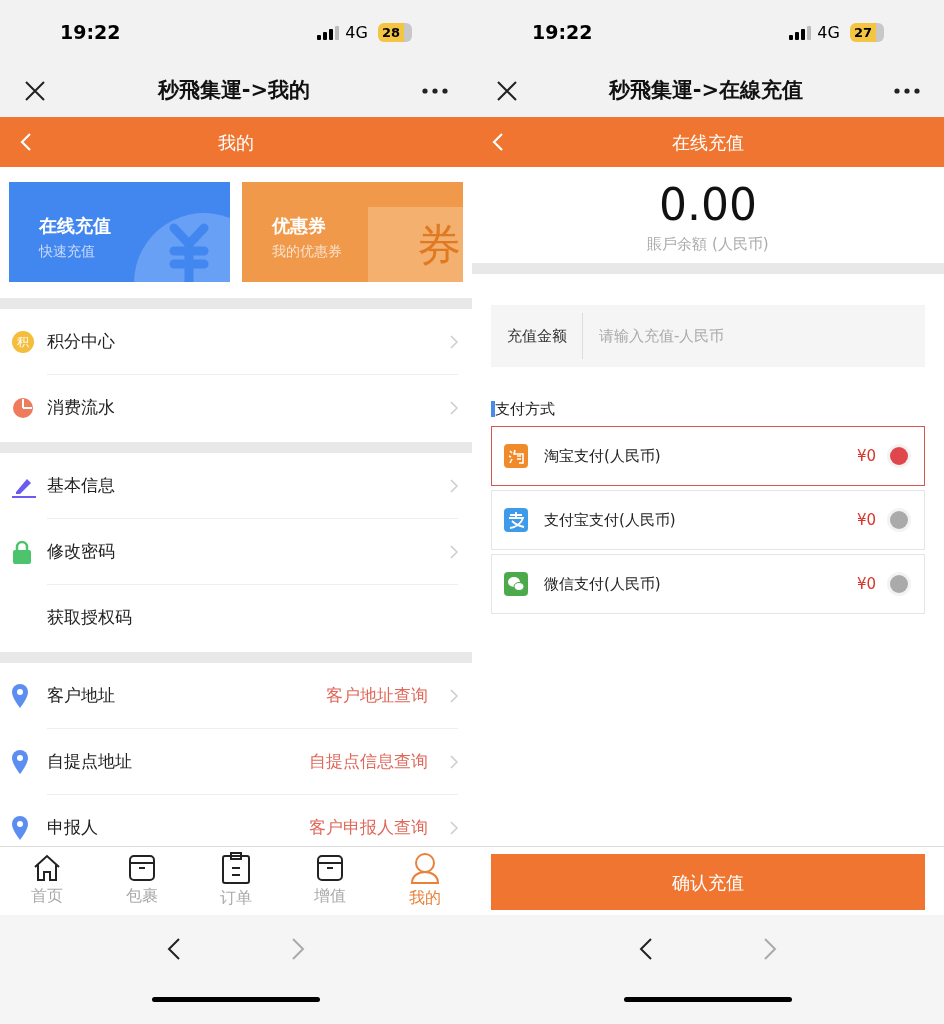 The width and height of the screenshot is (944, 1024). I want to click on menu-item: 申报人 客户申报人查询, so click(236, 820).